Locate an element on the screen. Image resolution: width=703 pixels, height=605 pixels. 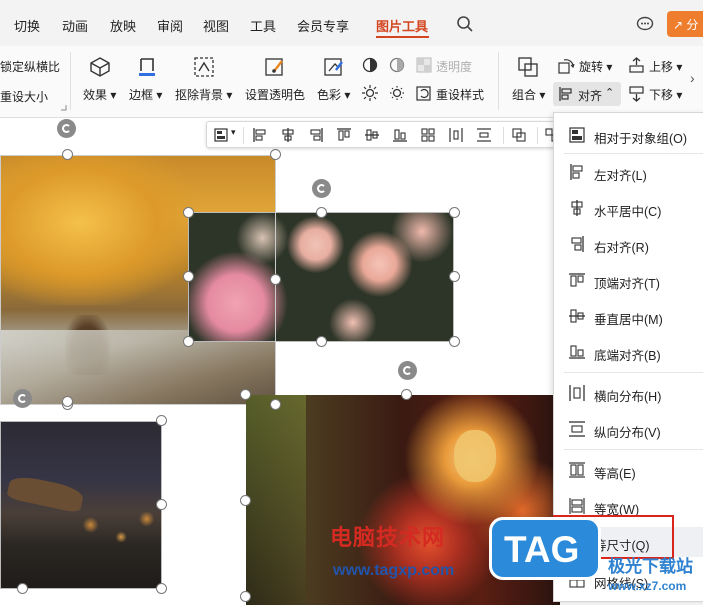
color-icon is located at coordinates (334, 67).